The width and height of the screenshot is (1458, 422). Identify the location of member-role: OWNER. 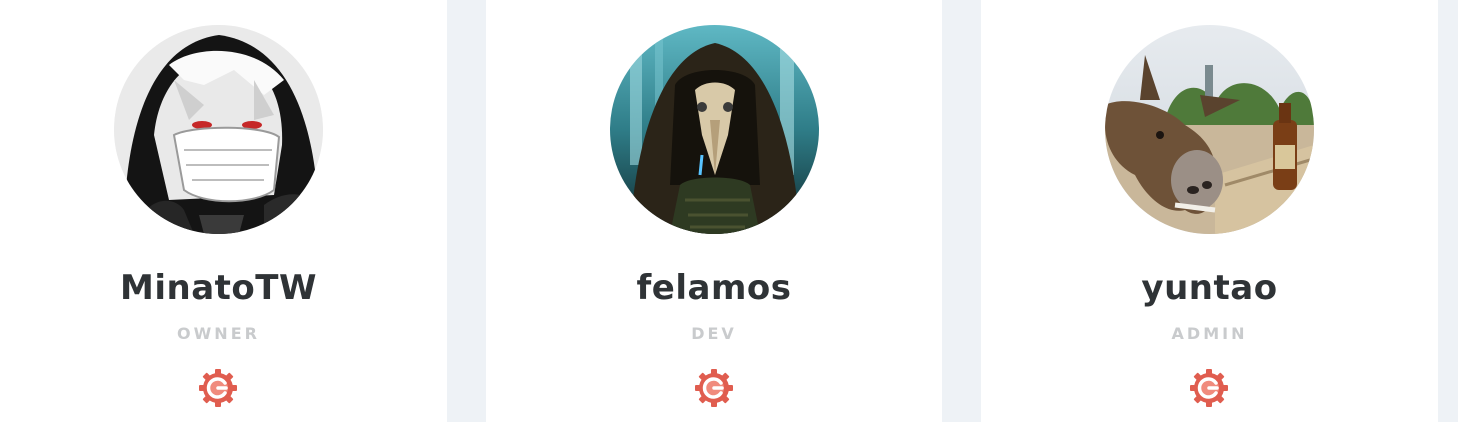
(218, 333).